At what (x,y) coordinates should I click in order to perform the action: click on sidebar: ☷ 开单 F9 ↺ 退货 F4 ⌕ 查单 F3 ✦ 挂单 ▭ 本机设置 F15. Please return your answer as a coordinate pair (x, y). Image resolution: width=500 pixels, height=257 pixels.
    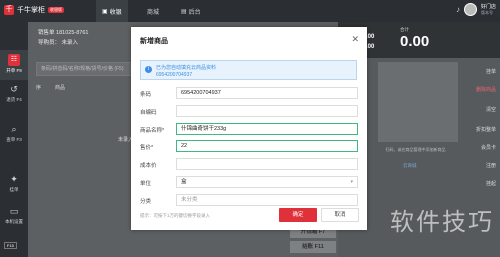
    Looking at the image, I should click on (14, 139).